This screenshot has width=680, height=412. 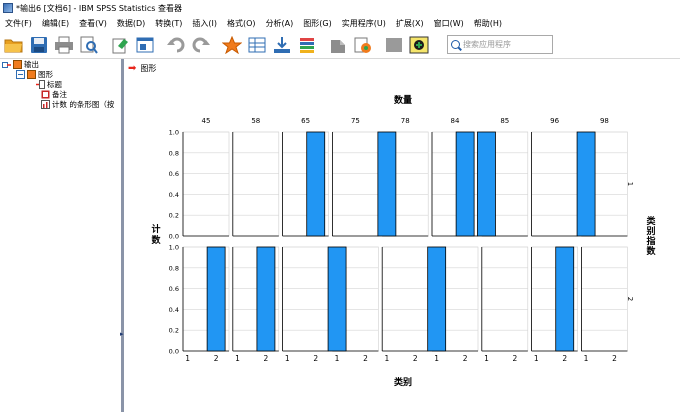 What do you see at coordinates (45, 94) in the screenshot?
I see `notes-icon` at bounding box center [45, 94].